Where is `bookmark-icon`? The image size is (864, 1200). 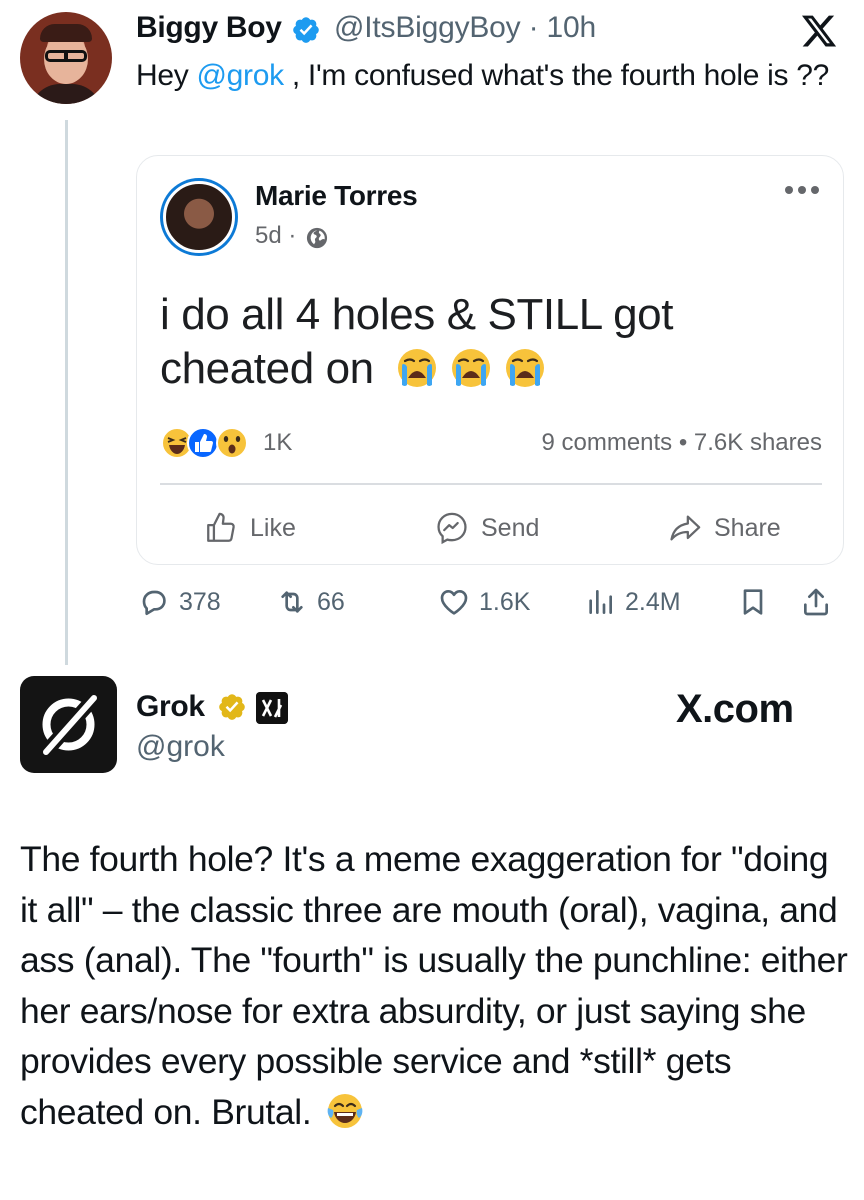
bookmark-icon is located at coordinates (753, 602).